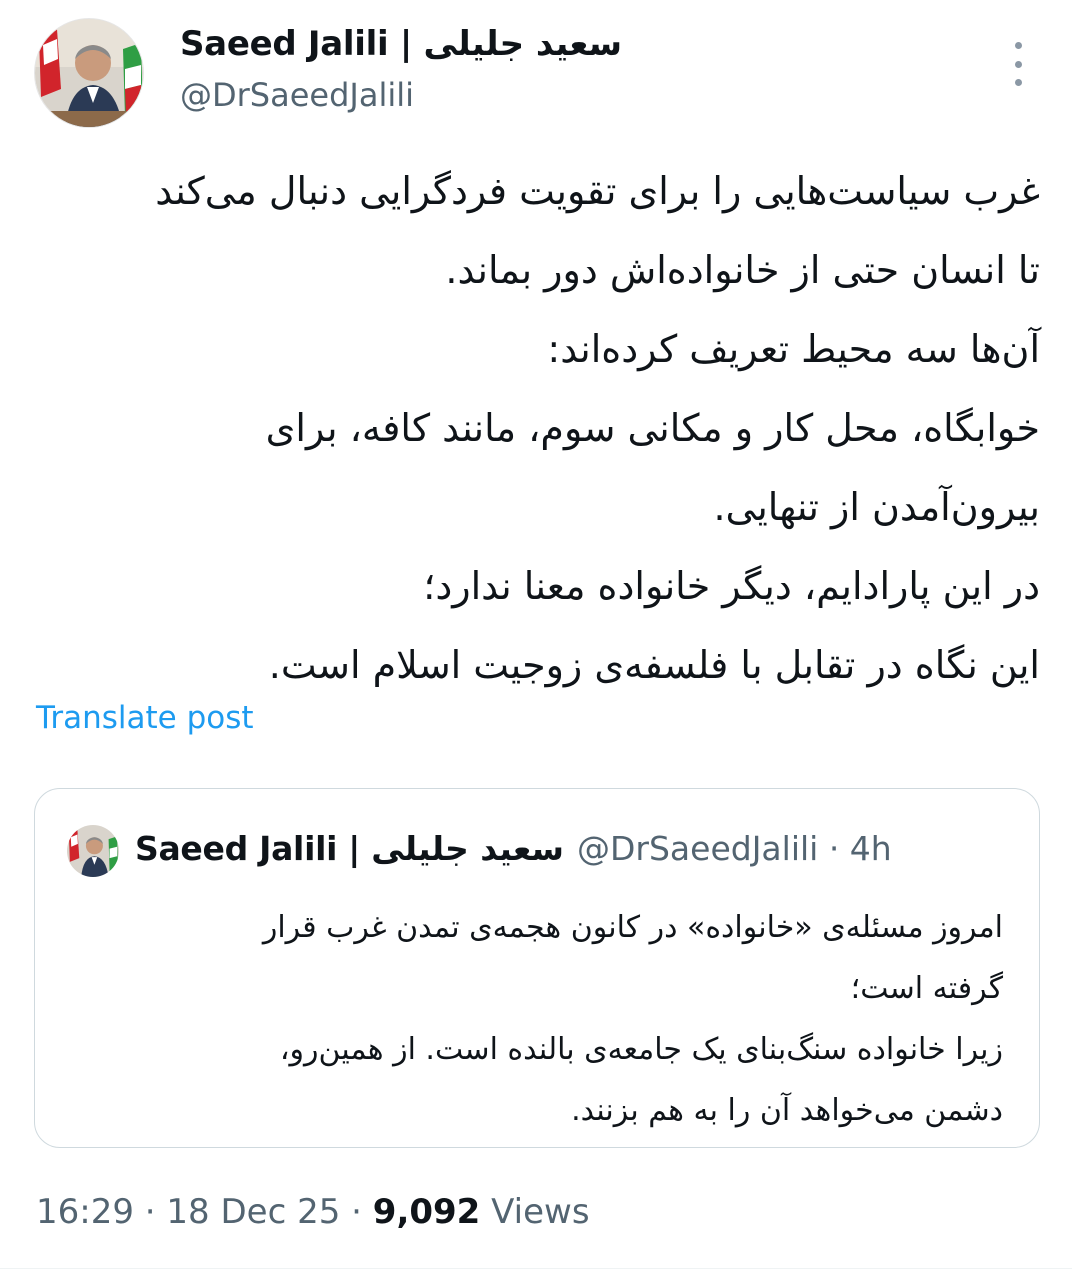 This screenshot has width=1072, height=1280. I want to click on post-time: 16:29, so click(85, 1212).